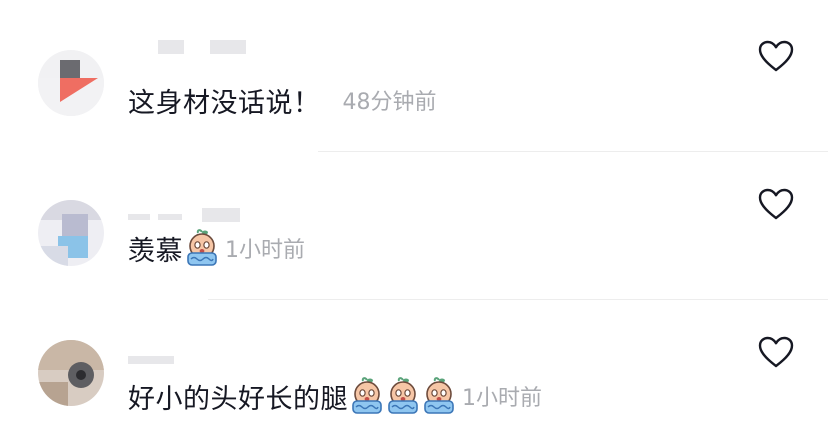 The image size is (828, 444). I want to click on comment-text: 好小的头好长的腿, so click(238, 399).